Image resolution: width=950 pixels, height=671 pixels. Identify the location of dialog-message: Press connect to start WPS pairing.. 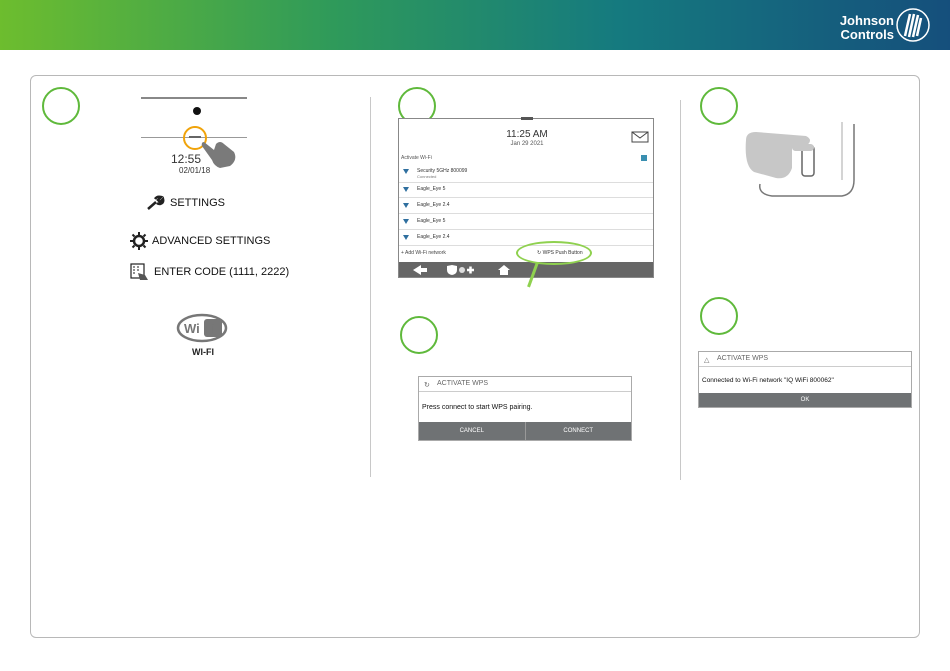
(477, 407).